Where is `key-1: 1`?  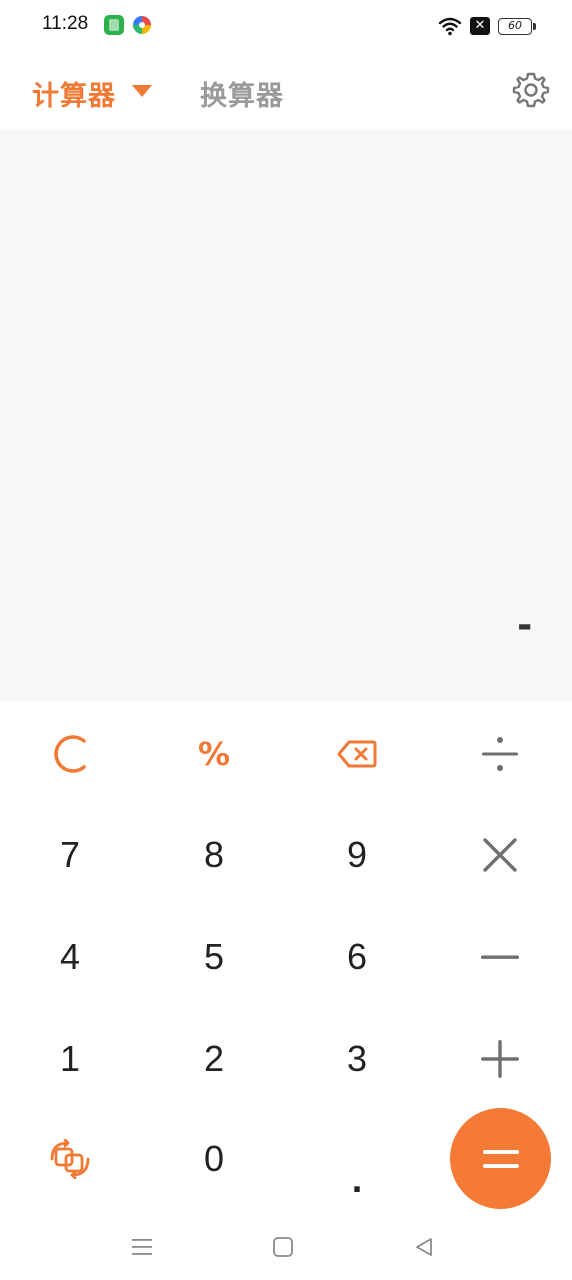 key-1: 1 is located at coordinates (70, 1059).